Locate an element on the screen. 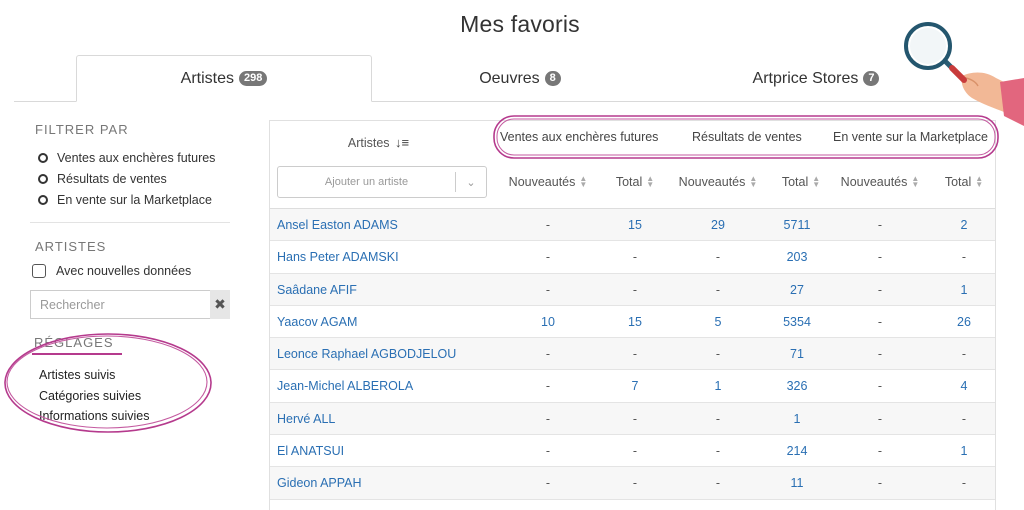  artist-name-link: Leonce Raphael AGBODJELOU is located at coordinates (366, 354).